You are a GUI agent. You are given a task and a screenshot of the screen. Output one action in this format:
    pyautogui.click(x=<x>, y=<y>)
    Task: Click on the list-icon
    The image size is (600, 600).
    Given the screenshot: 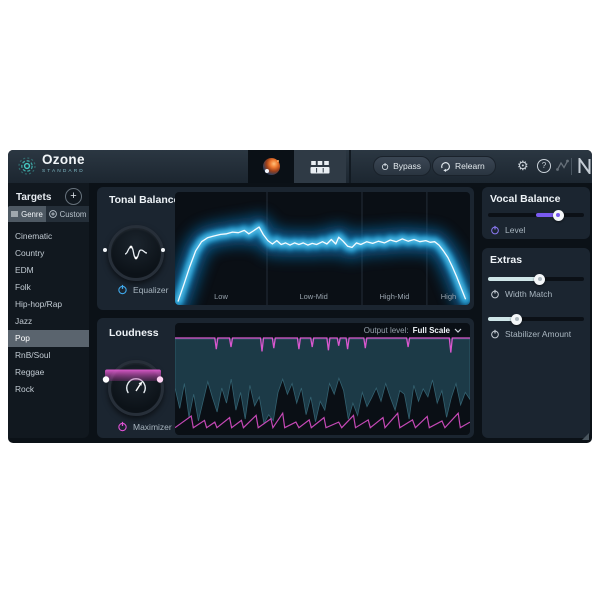 What is the action you would take?
    pyautogui.click(x=15, y=214)
    